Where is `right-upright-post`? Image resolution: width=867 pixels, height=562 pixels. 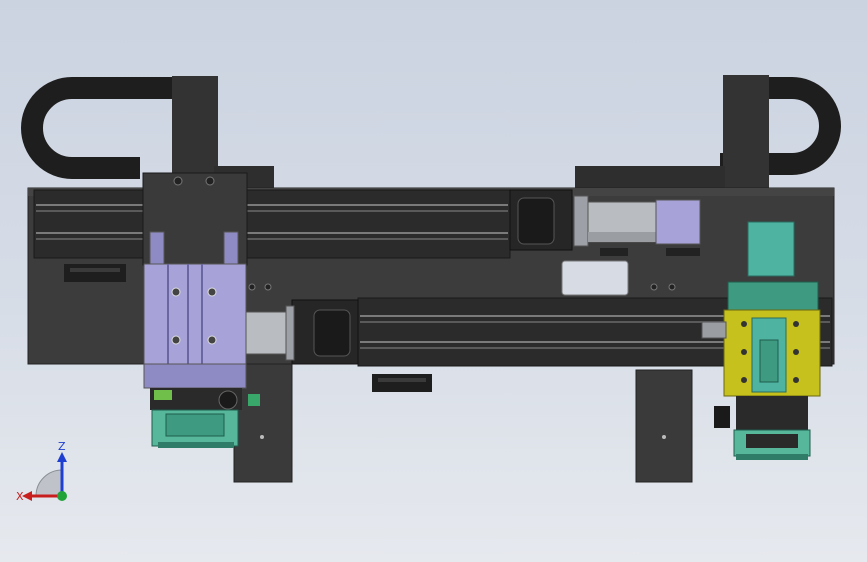
right-upright-post is located at coordinates (746, 135).